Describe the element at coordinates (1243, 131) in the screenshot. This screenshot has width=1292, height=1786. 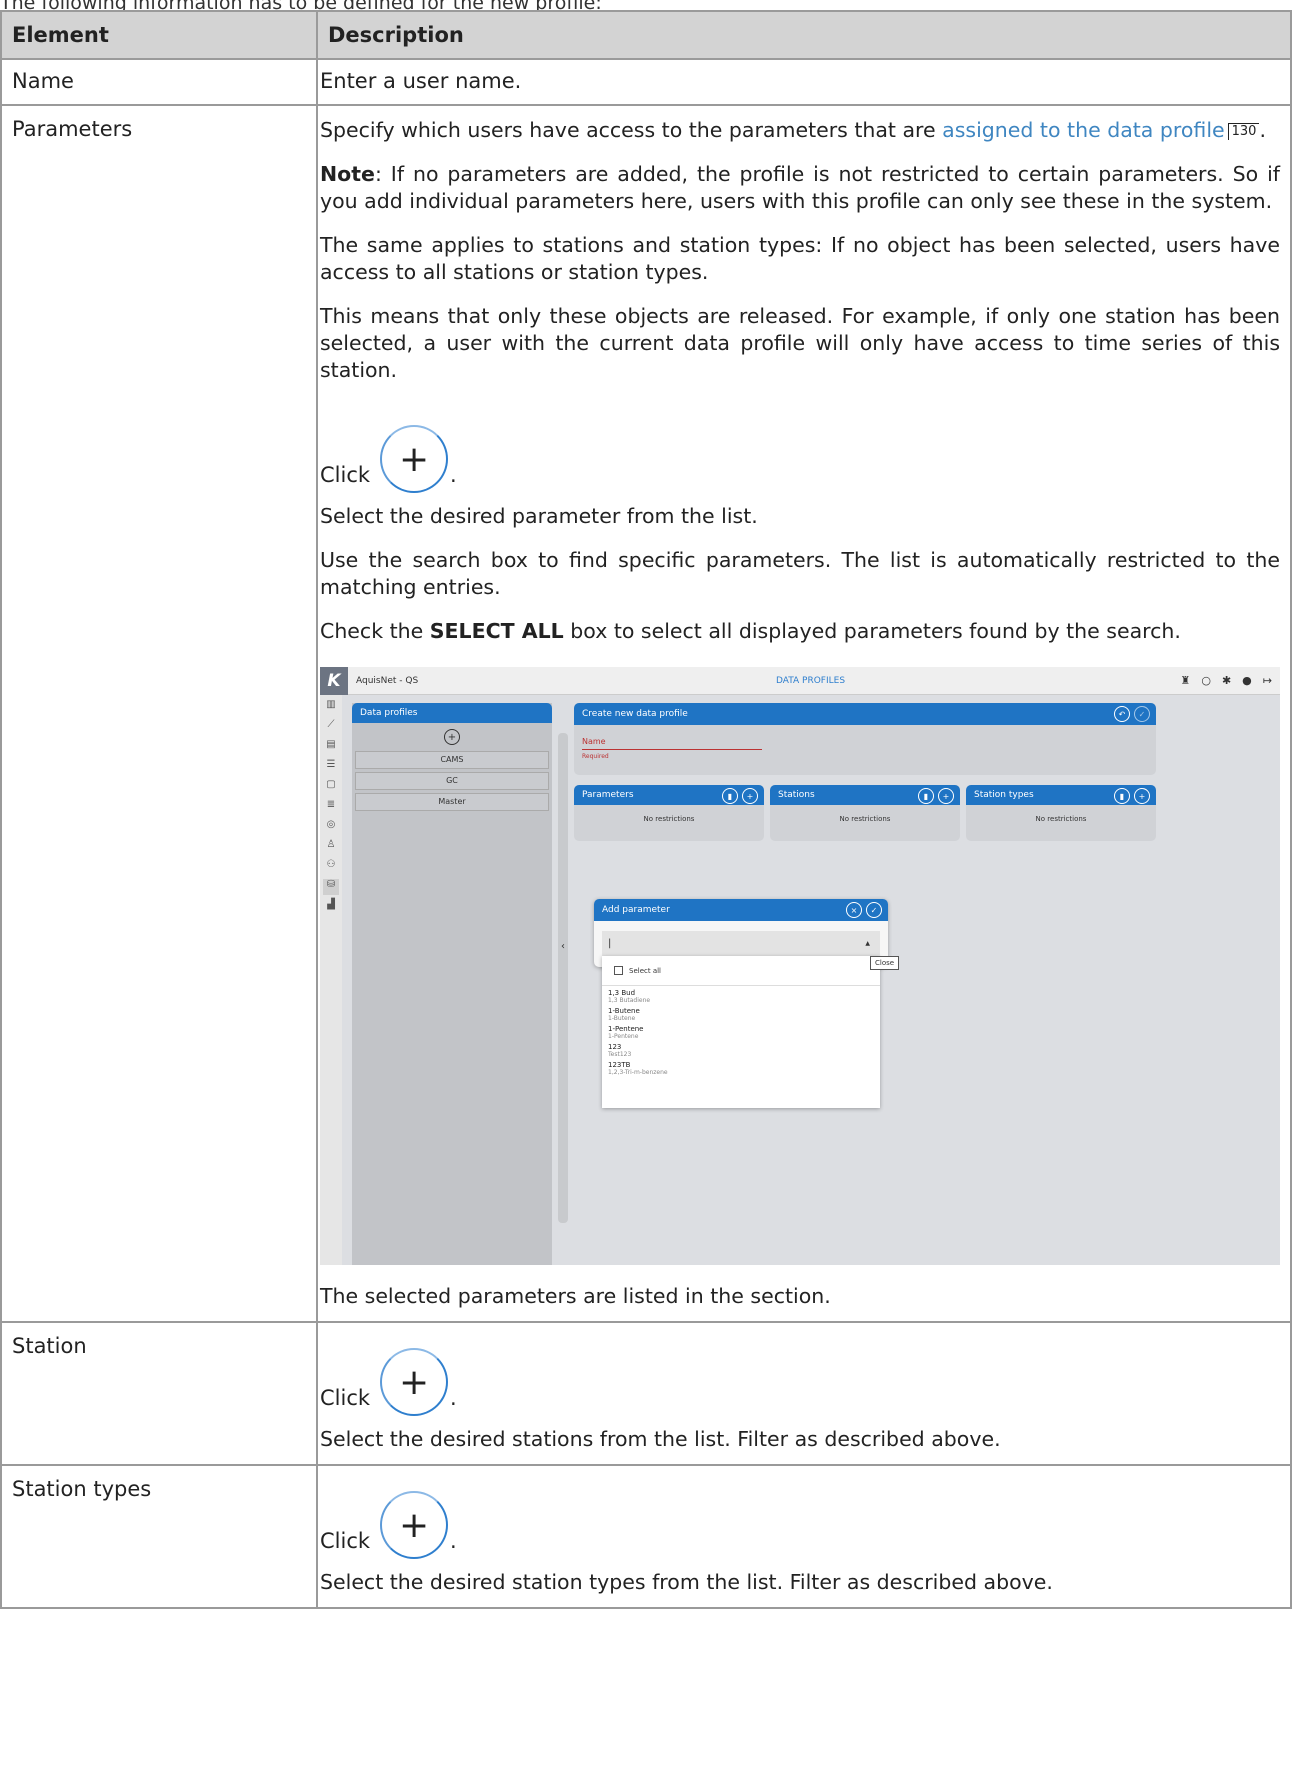
I see `page-reference: 130` at that location.